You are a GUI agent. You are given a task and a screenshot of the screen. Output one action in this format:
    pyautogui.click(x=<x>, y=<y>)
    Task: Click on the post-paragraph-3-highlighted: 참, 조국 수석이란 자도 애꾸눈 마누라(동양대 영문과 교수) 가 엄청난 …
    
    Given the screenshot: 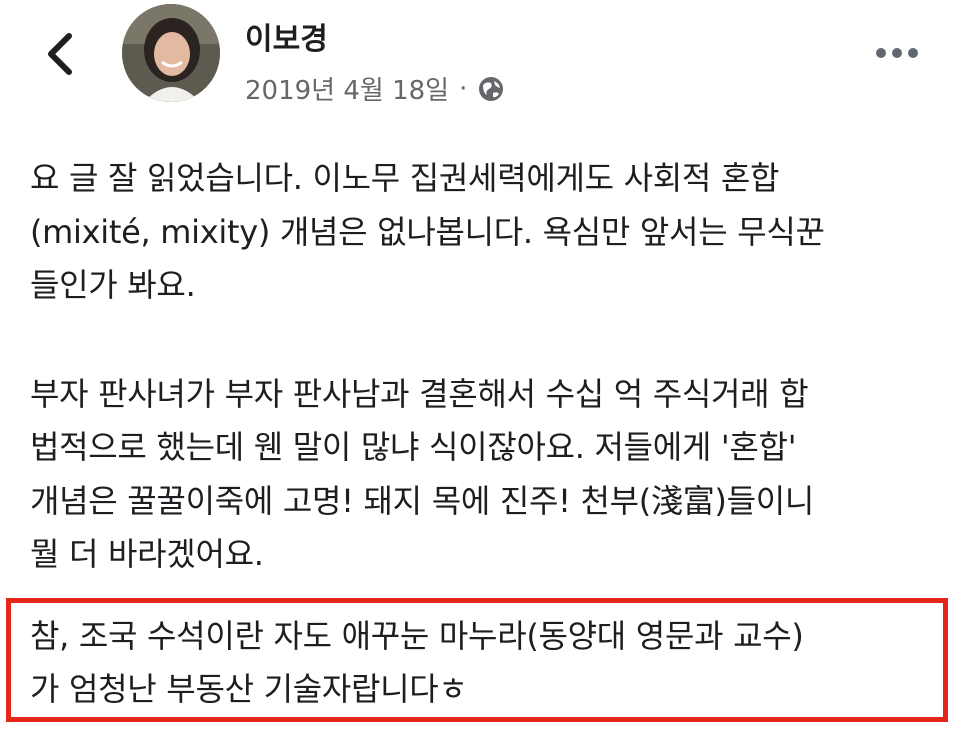 What is the action you would take?
    pyautogui.click(x=417, y=662)
    